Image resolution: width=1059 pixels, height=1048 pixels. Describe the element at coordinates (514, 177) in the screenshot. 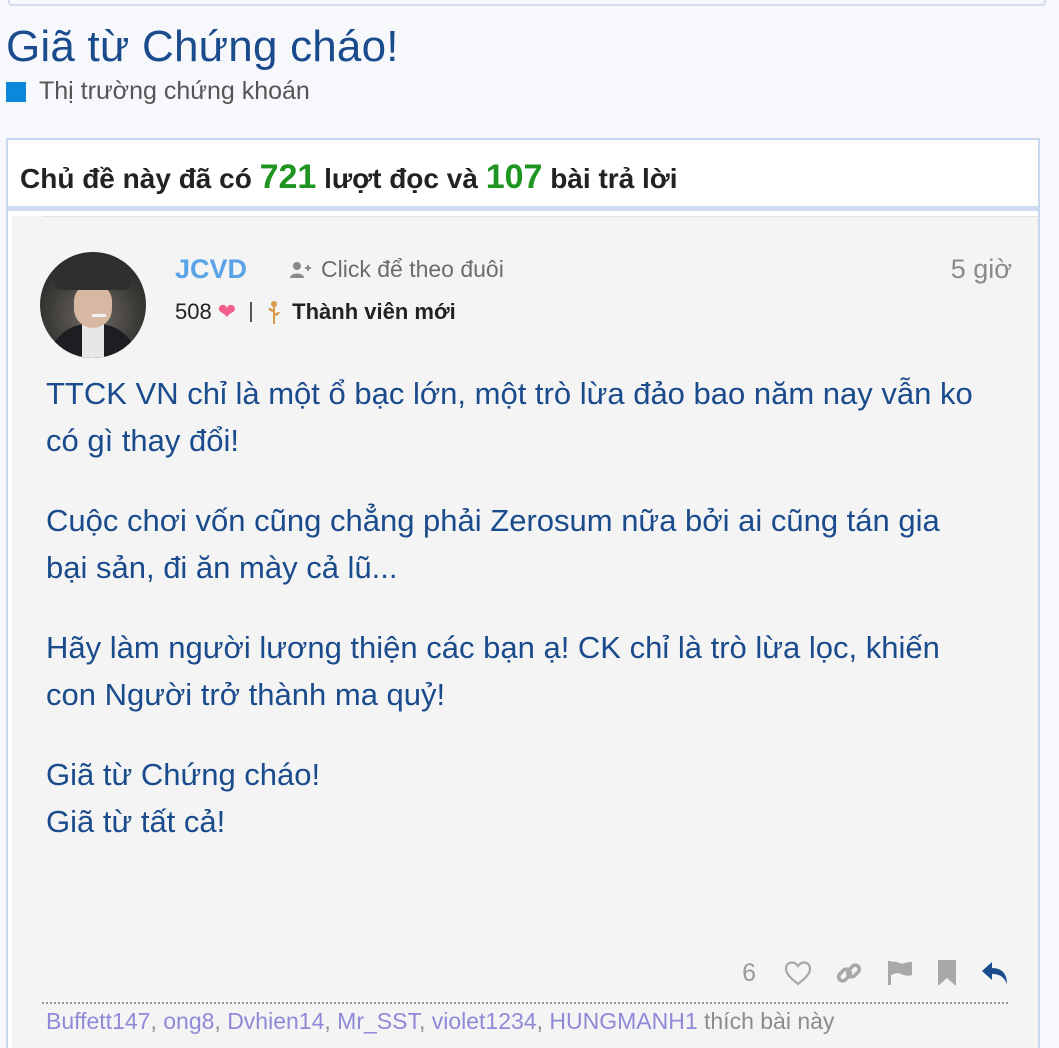

I see `replies-count: 107` at that location.